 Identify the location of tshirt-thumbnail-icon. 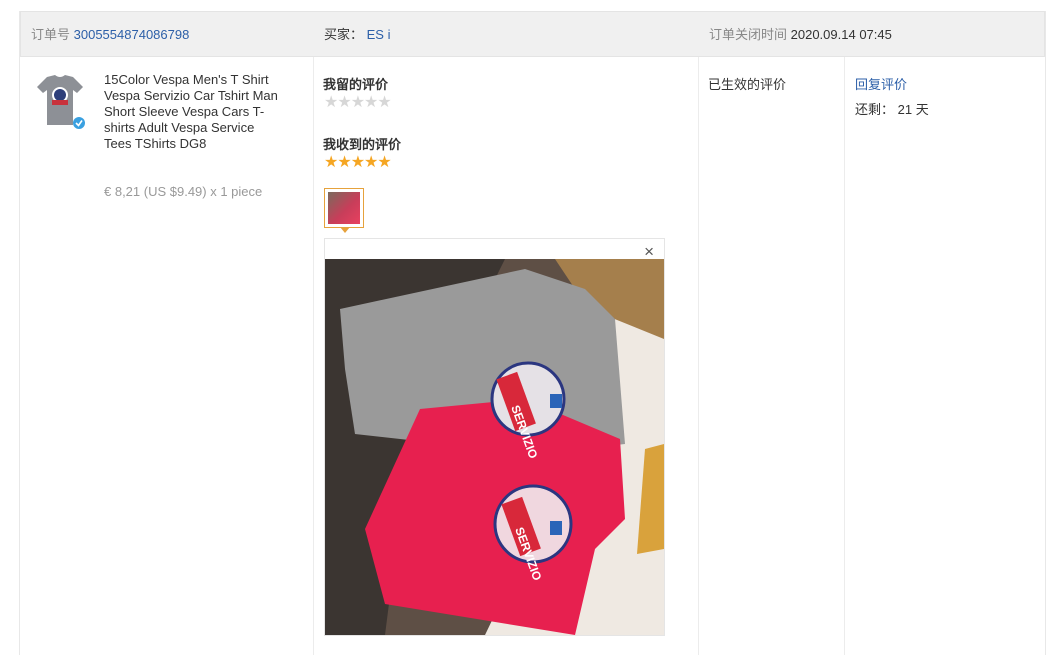
(61, 102).